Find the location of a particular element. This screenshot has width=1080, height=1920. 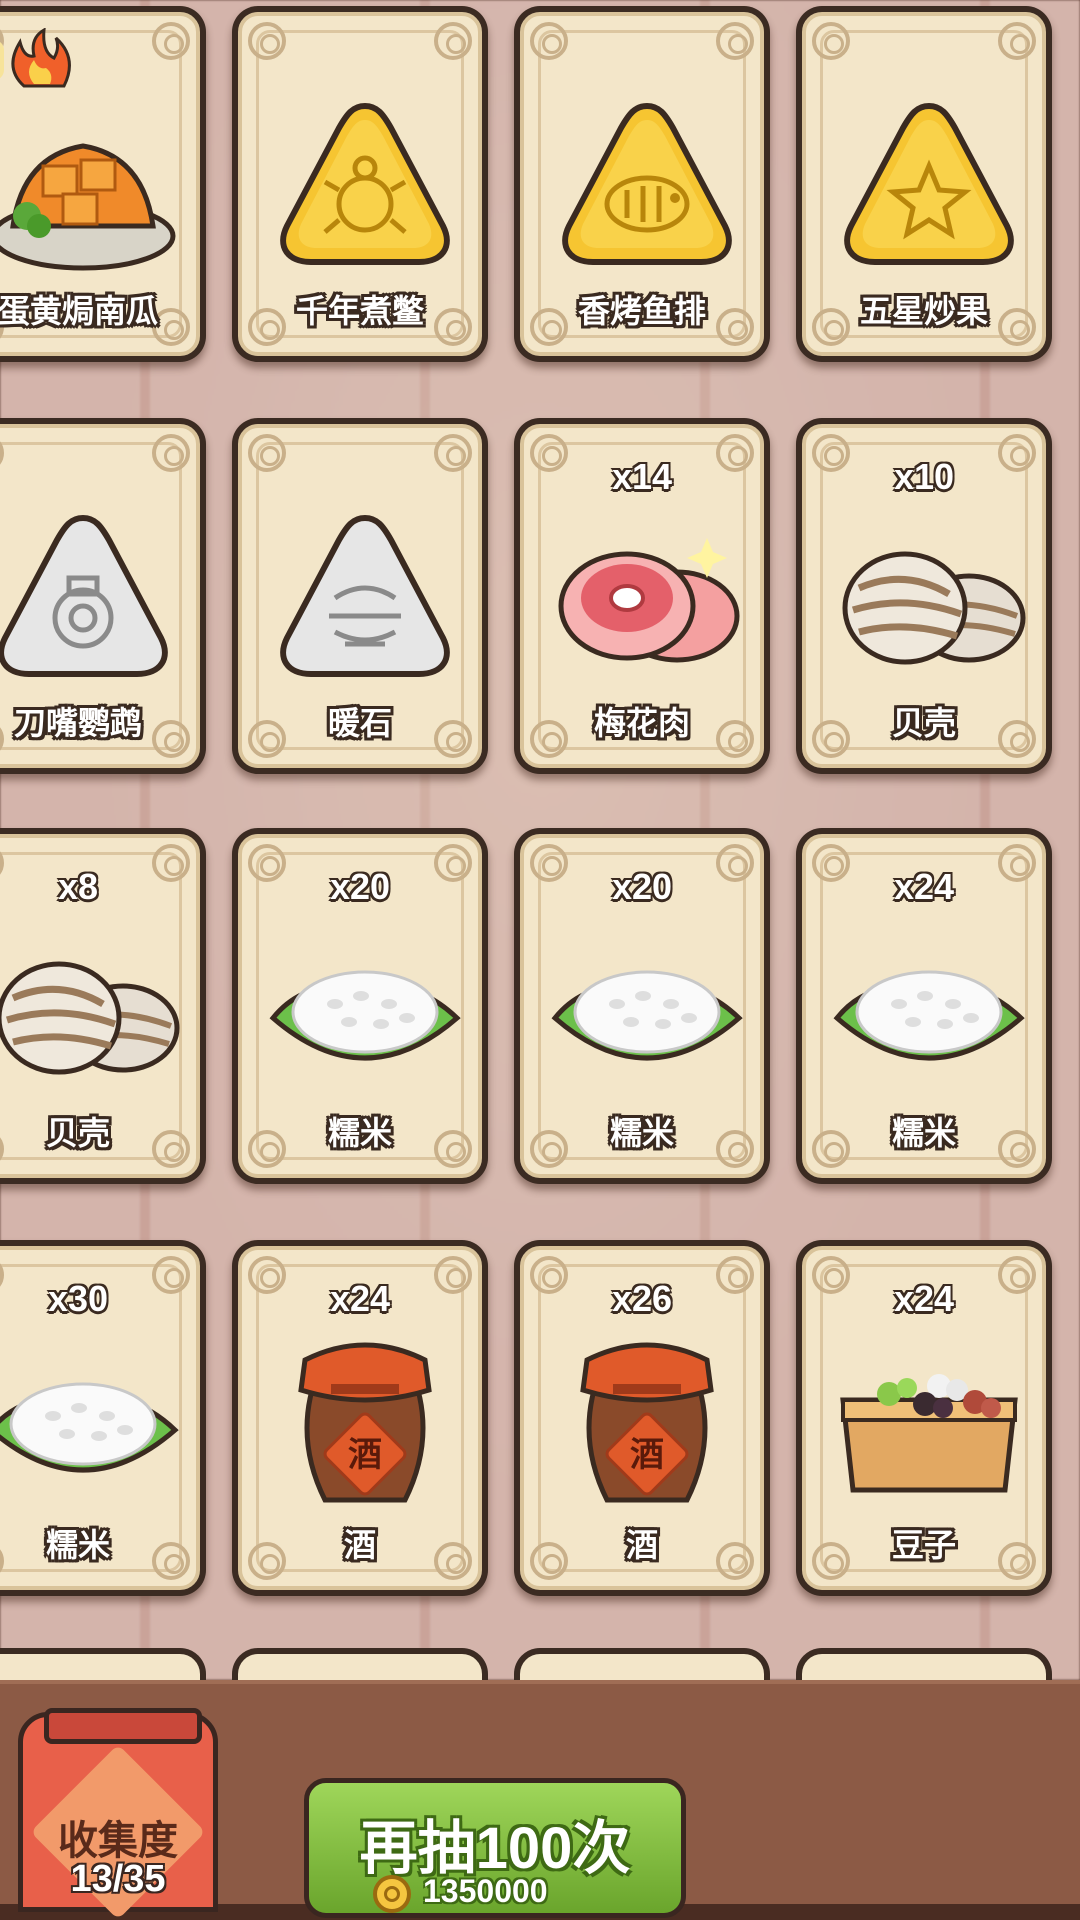

item-card: 香烤鱼排 is located at coordinates (642, 184).